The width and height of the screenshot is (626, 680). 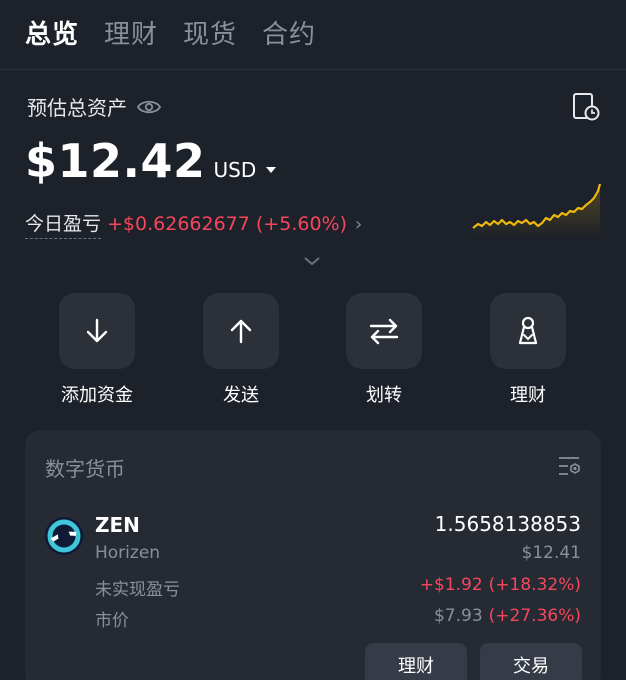 I want to click on market-price-value: $7.93 (+27.36%), so click(x=507, y=616).